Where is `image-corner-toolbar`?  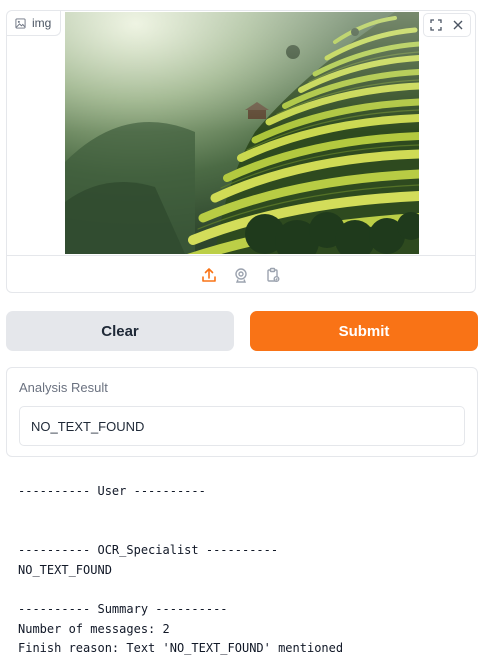 image-corner-toolbar is located at coordinates (447, 25).